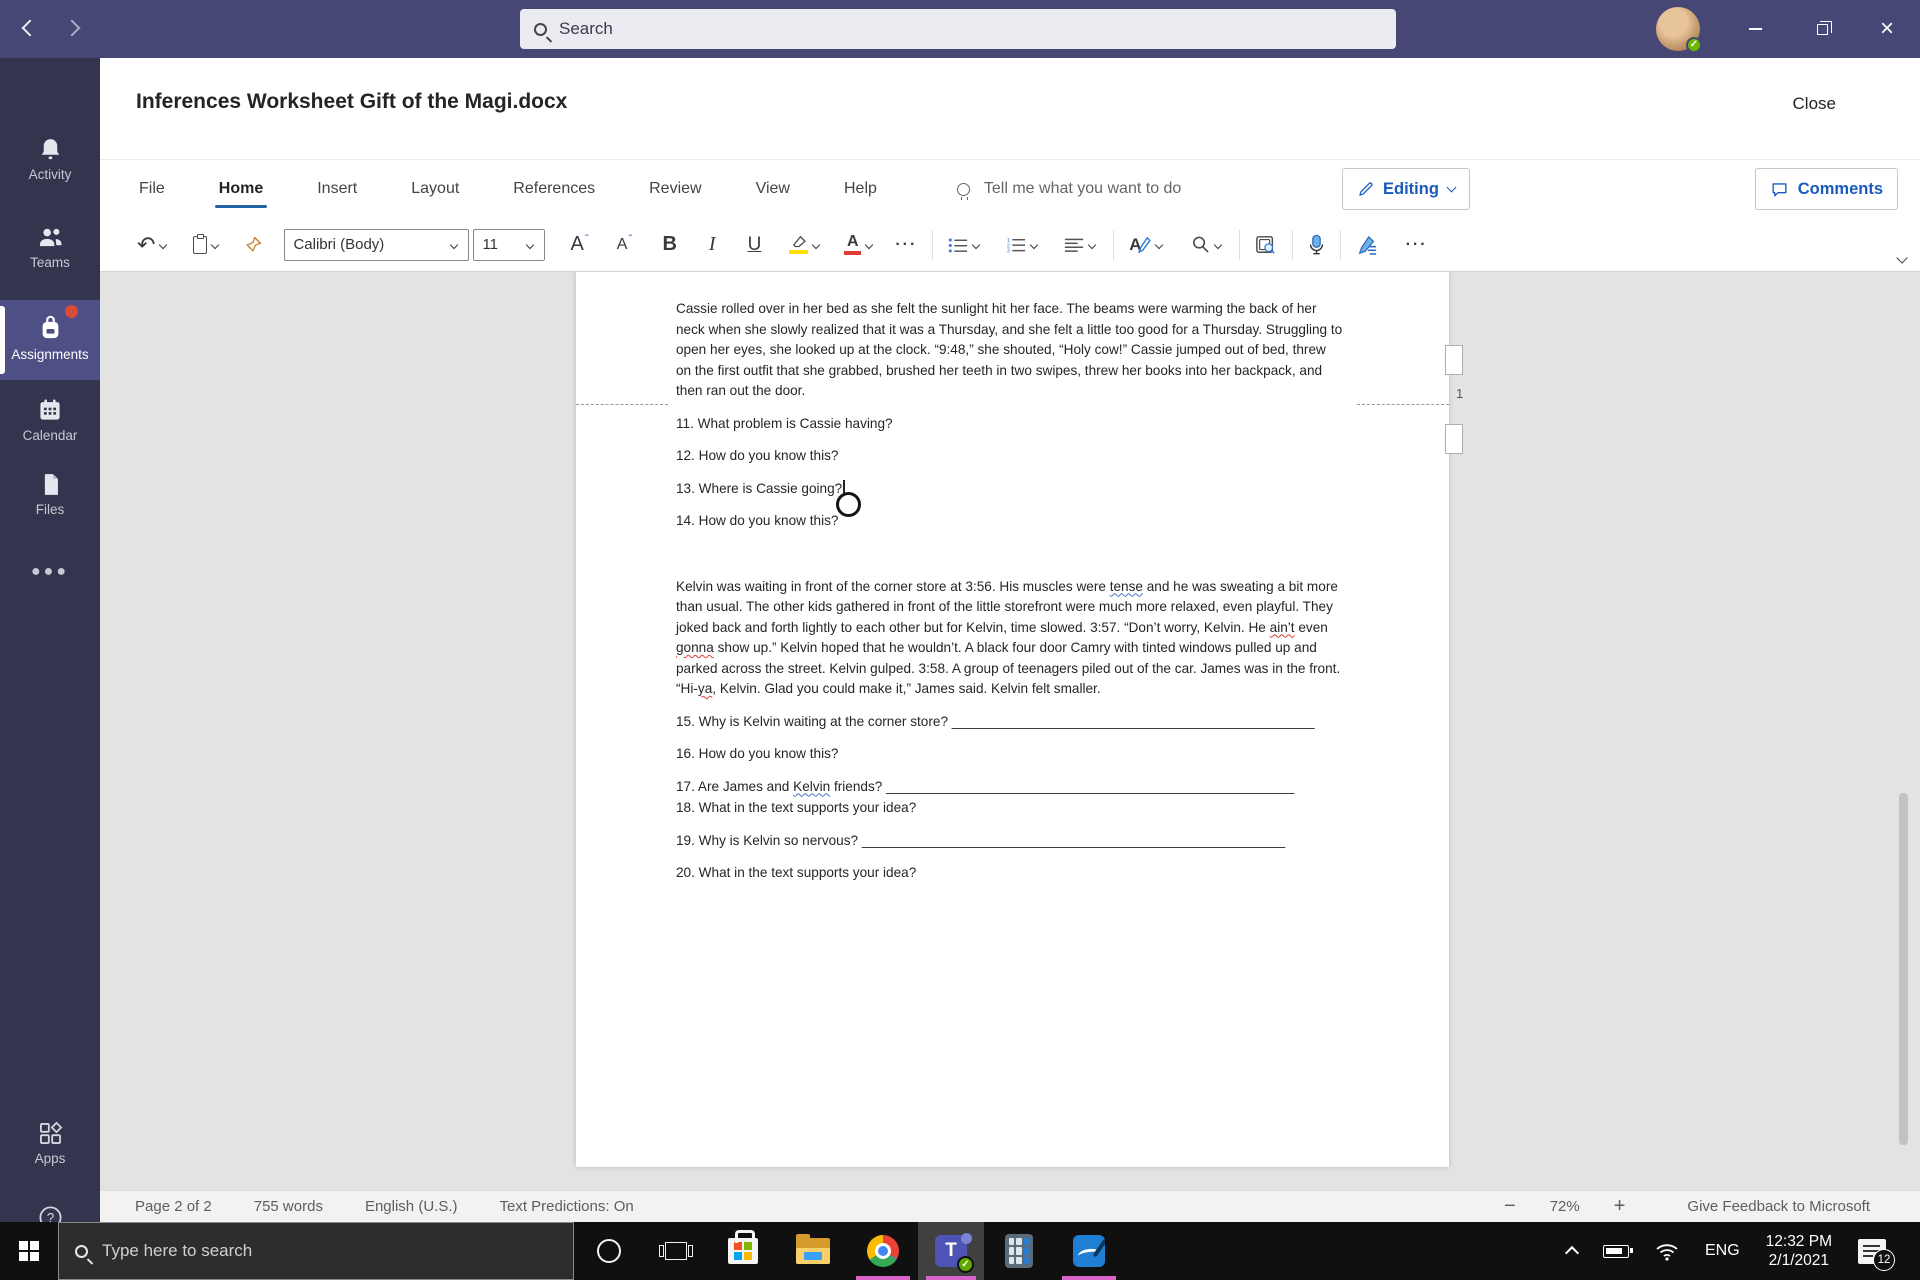  Describe the element at coordinates (1207, 244) in the screenshot. I see `find-button` at that location.